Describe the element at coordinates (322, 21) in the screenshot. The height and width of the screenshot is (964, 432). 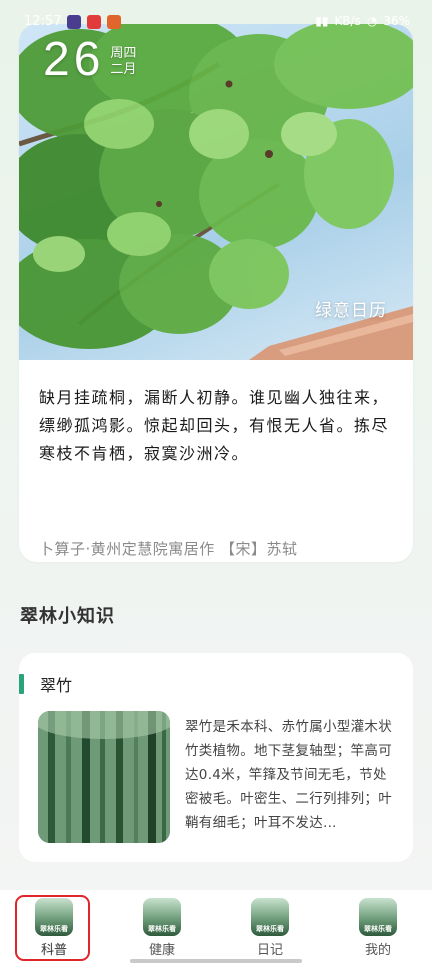
I see `signal-icon: ▮▮` at that location.